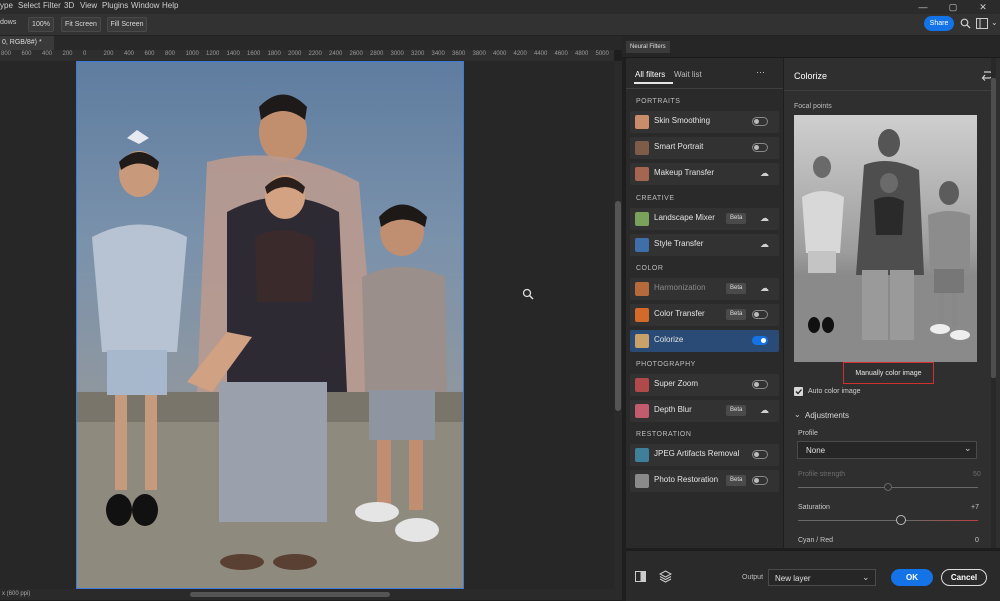 The image size is (1000, 601). What do you see at coordinates (679, 243) in the screenshot?
I see `filter-label: Style Transfer` at bounding box center [679, 243].